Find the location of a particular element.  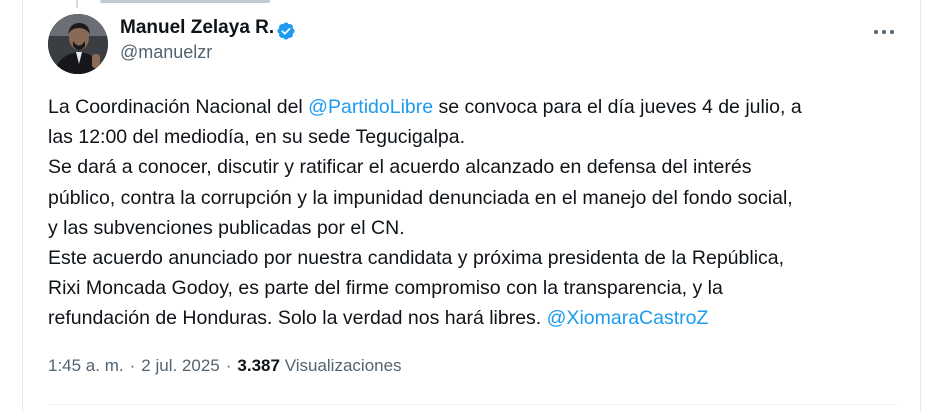

verified-badge-icon is located at coordinates (286, 31).